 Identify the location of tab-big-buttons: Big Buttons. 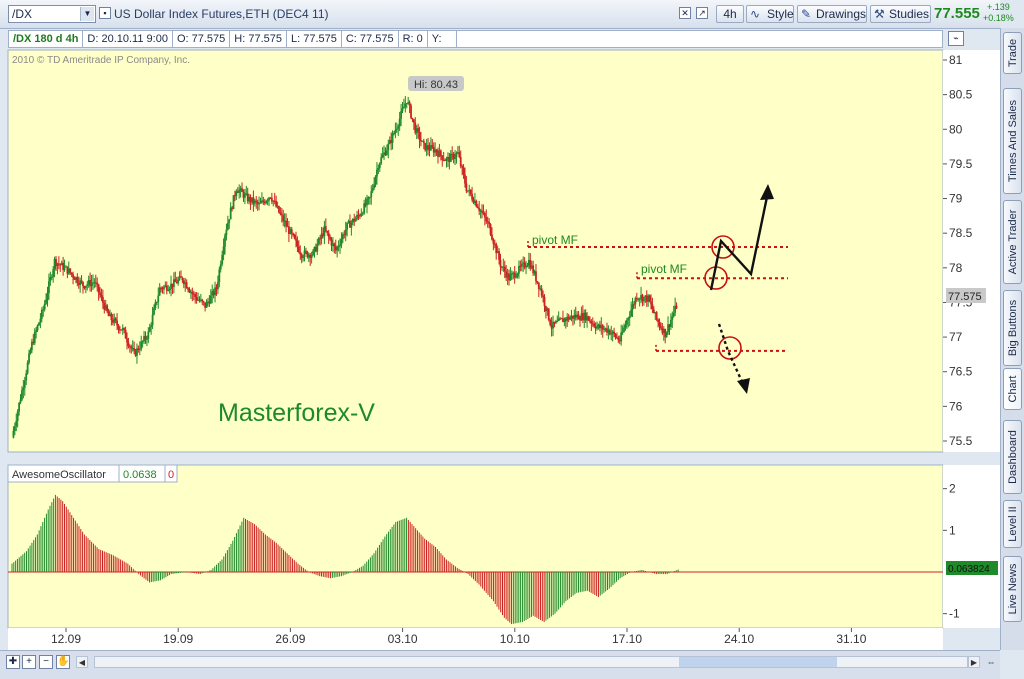
(1012, 328).